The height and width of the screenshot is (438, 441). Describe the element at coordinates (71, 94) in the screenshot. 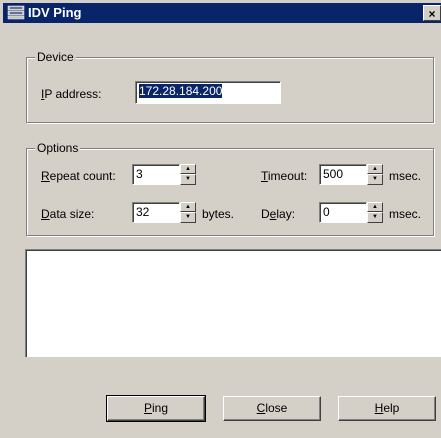

I see `ip-address-label: IP address:` at that location.